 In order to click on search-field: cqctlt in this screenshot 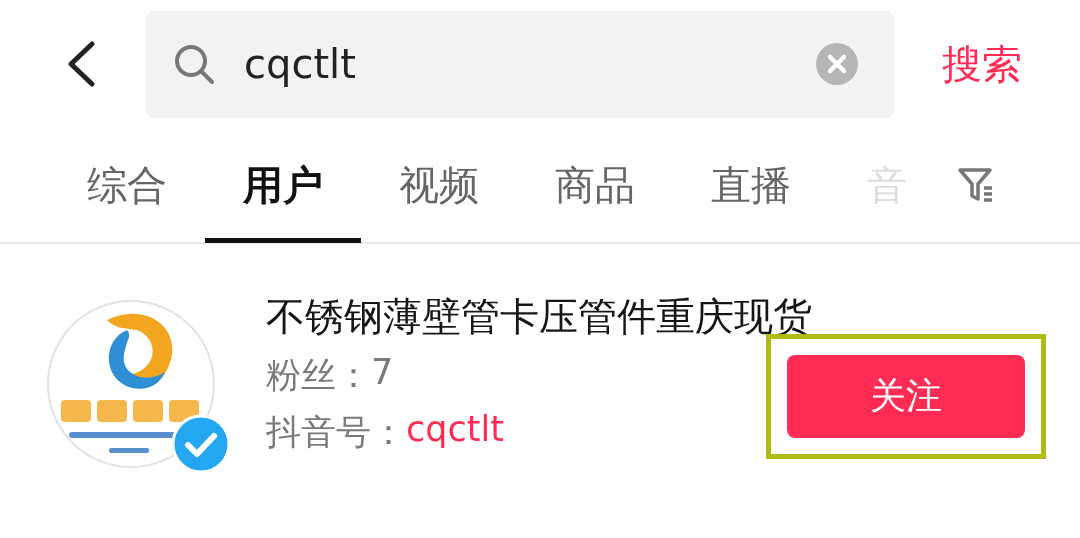, I will do `click(520, 64)`.